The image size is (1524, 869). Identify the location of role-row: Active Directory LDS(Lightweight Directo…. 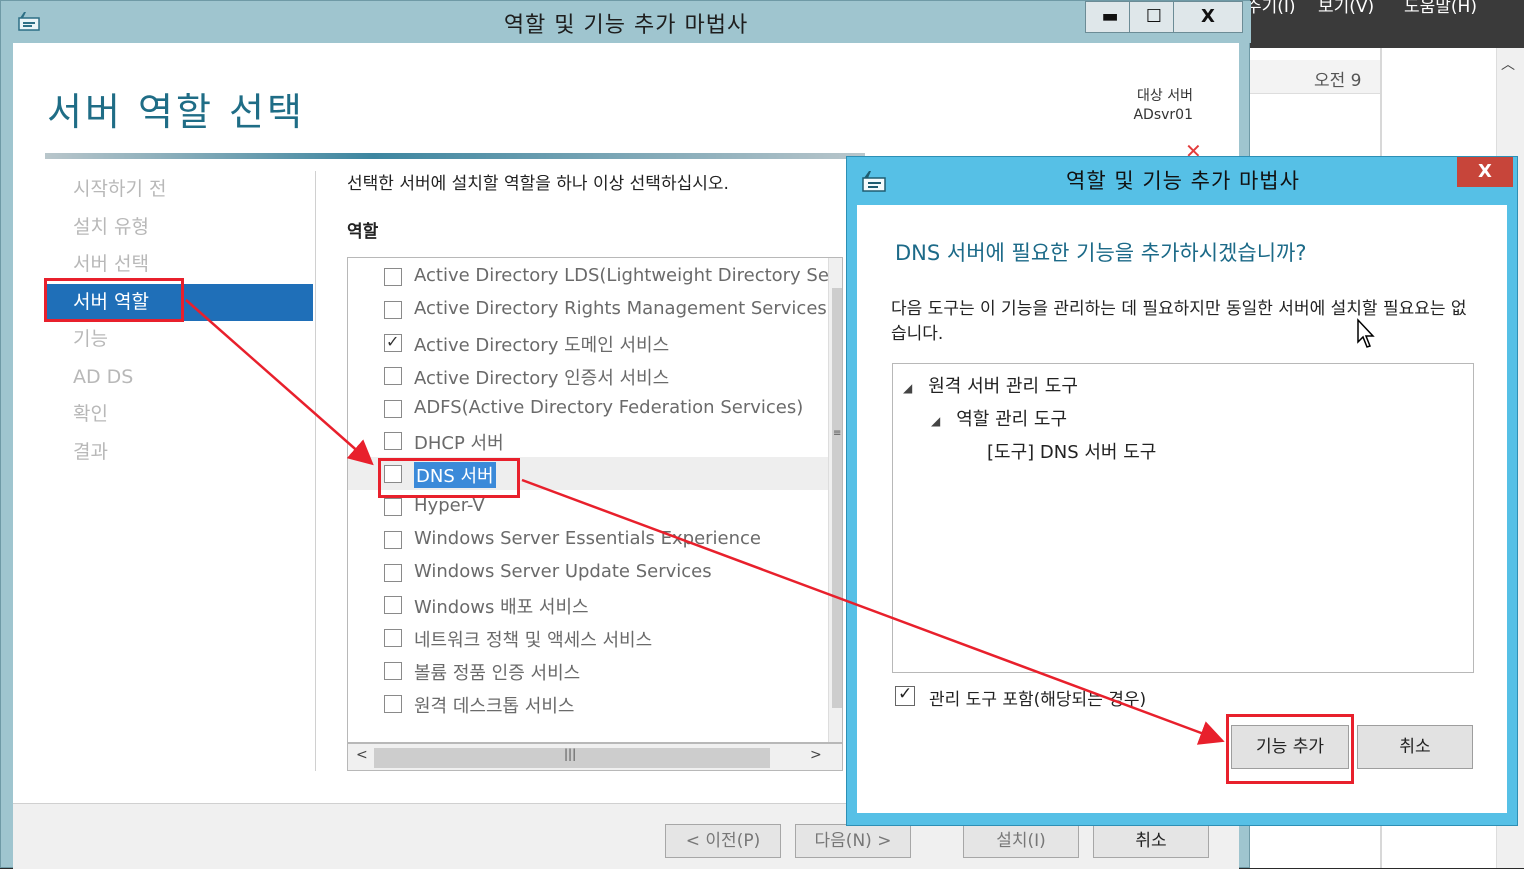
(595, 276).